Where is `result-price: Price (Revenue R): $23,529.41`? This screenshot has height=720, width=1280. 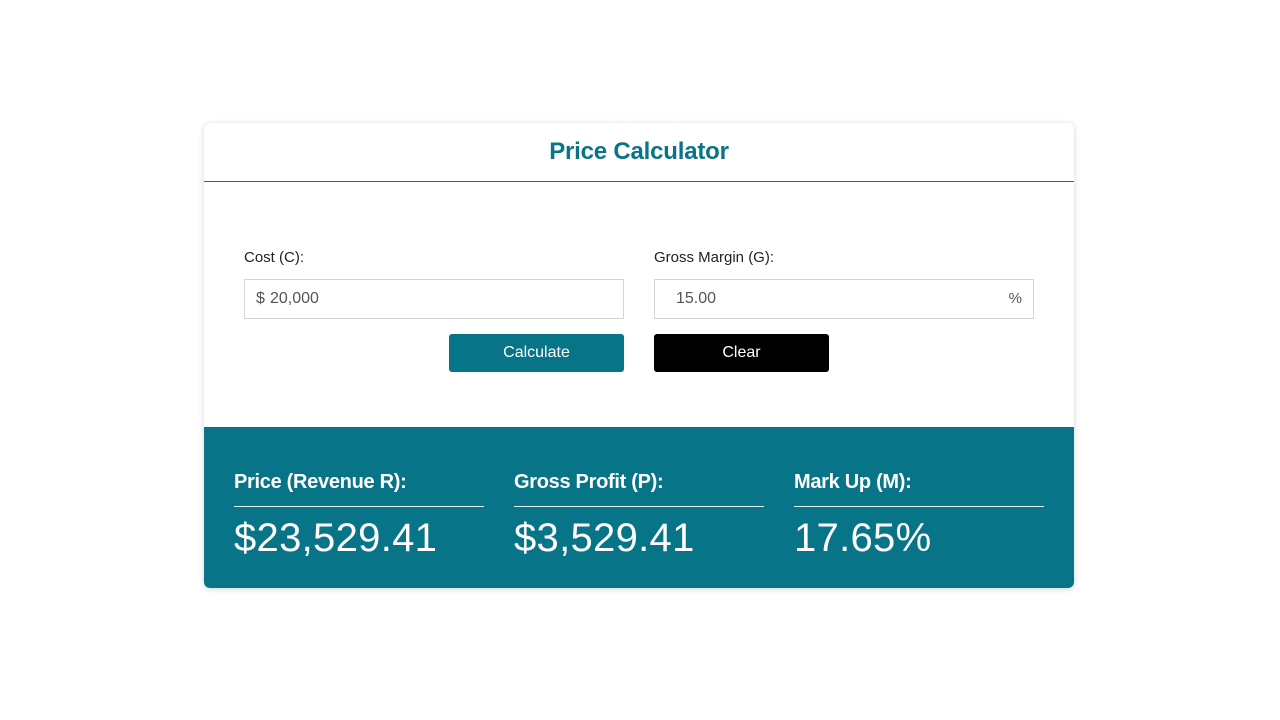
result-price: Price (Revenue R): $23,529.41 is located at coordinates (359, 514).